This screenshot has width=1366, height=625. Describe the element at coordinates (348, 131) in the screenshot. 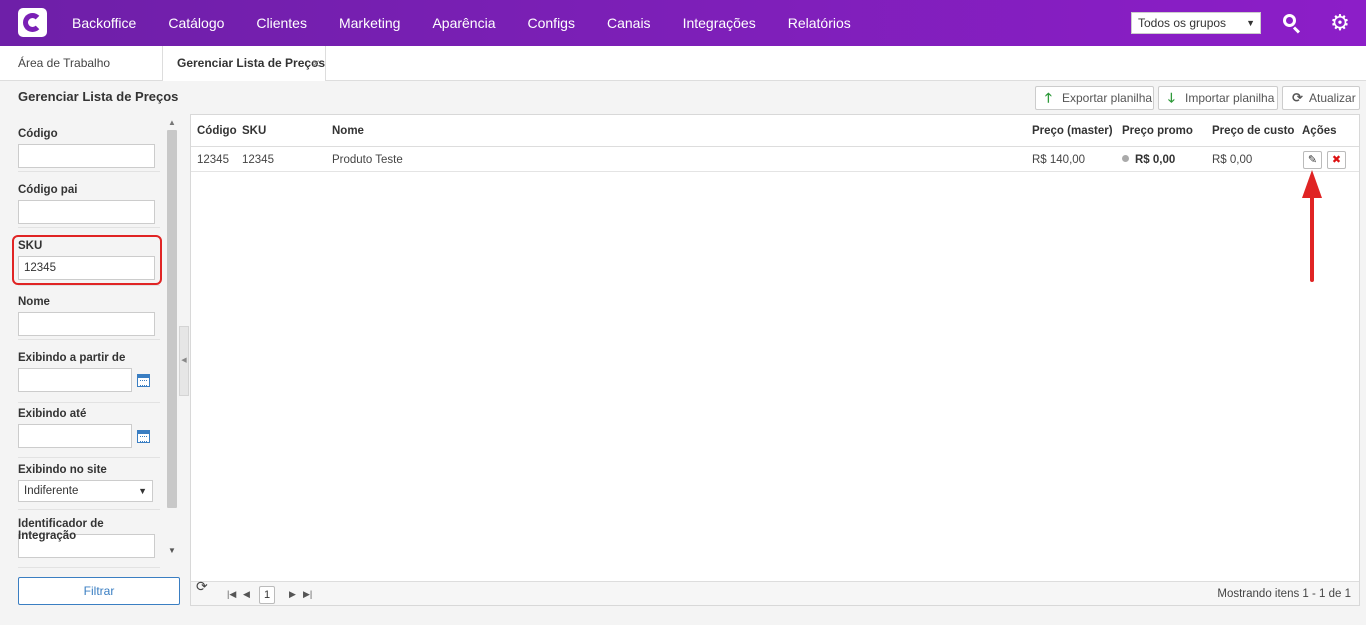

I see `column-header-nome: Nome` at that location.